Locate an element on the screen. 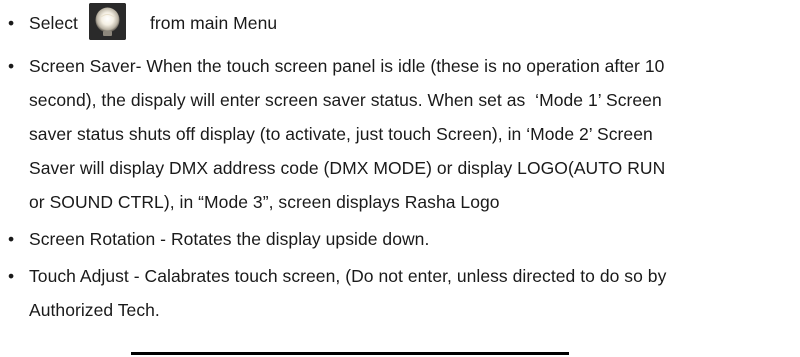 This screenshot has width=800, height=357. bulb-icon is located at coordinates (107, 21).